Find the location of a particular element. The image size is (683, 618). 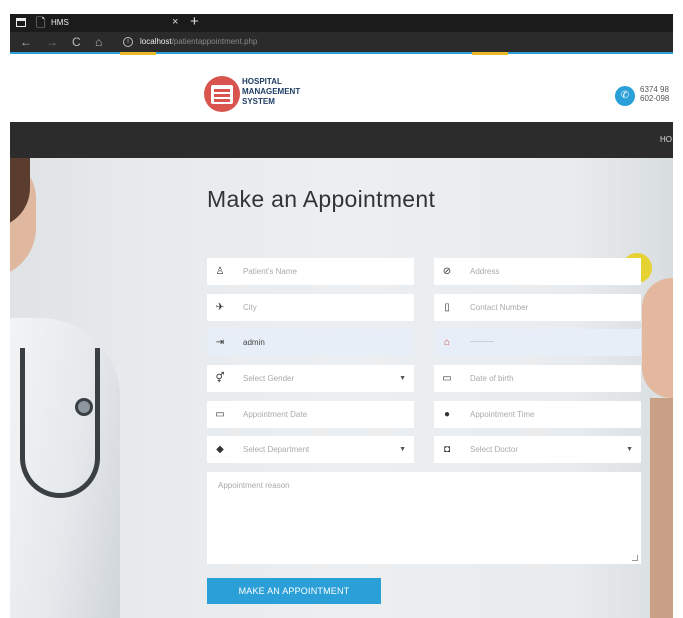

logo-line: MANAGEMENT is located at coordinates (271, 91).